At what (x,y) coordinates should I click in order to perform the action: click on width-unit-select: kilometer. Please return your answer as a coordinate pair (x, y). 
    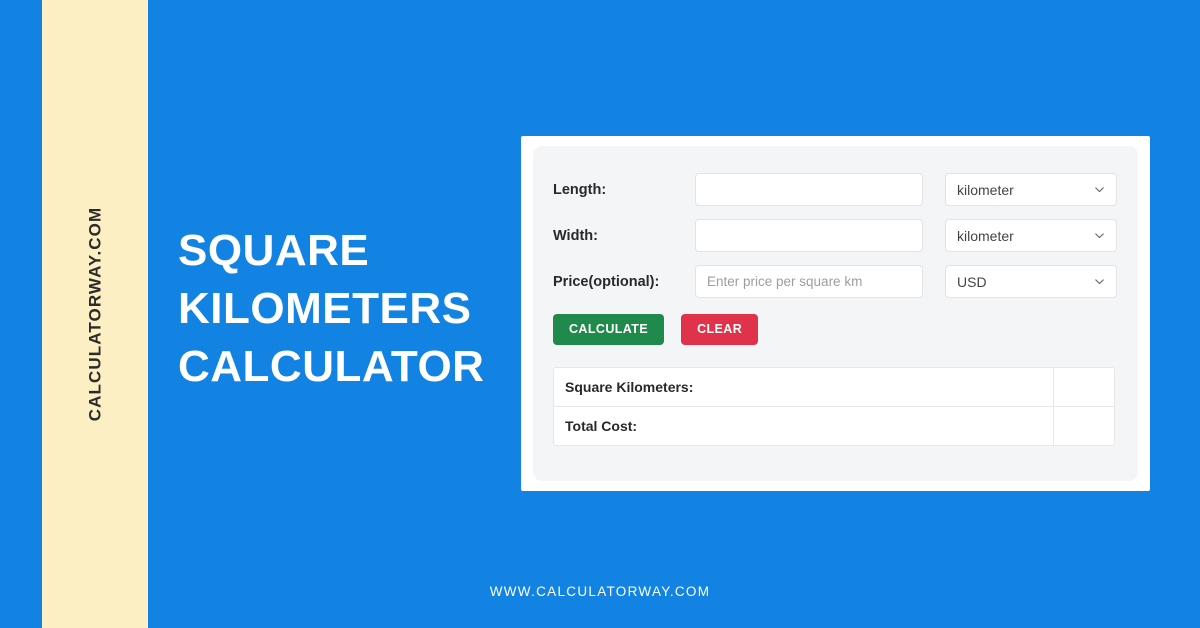
    Looking at the image, I should click on (1031, 235).